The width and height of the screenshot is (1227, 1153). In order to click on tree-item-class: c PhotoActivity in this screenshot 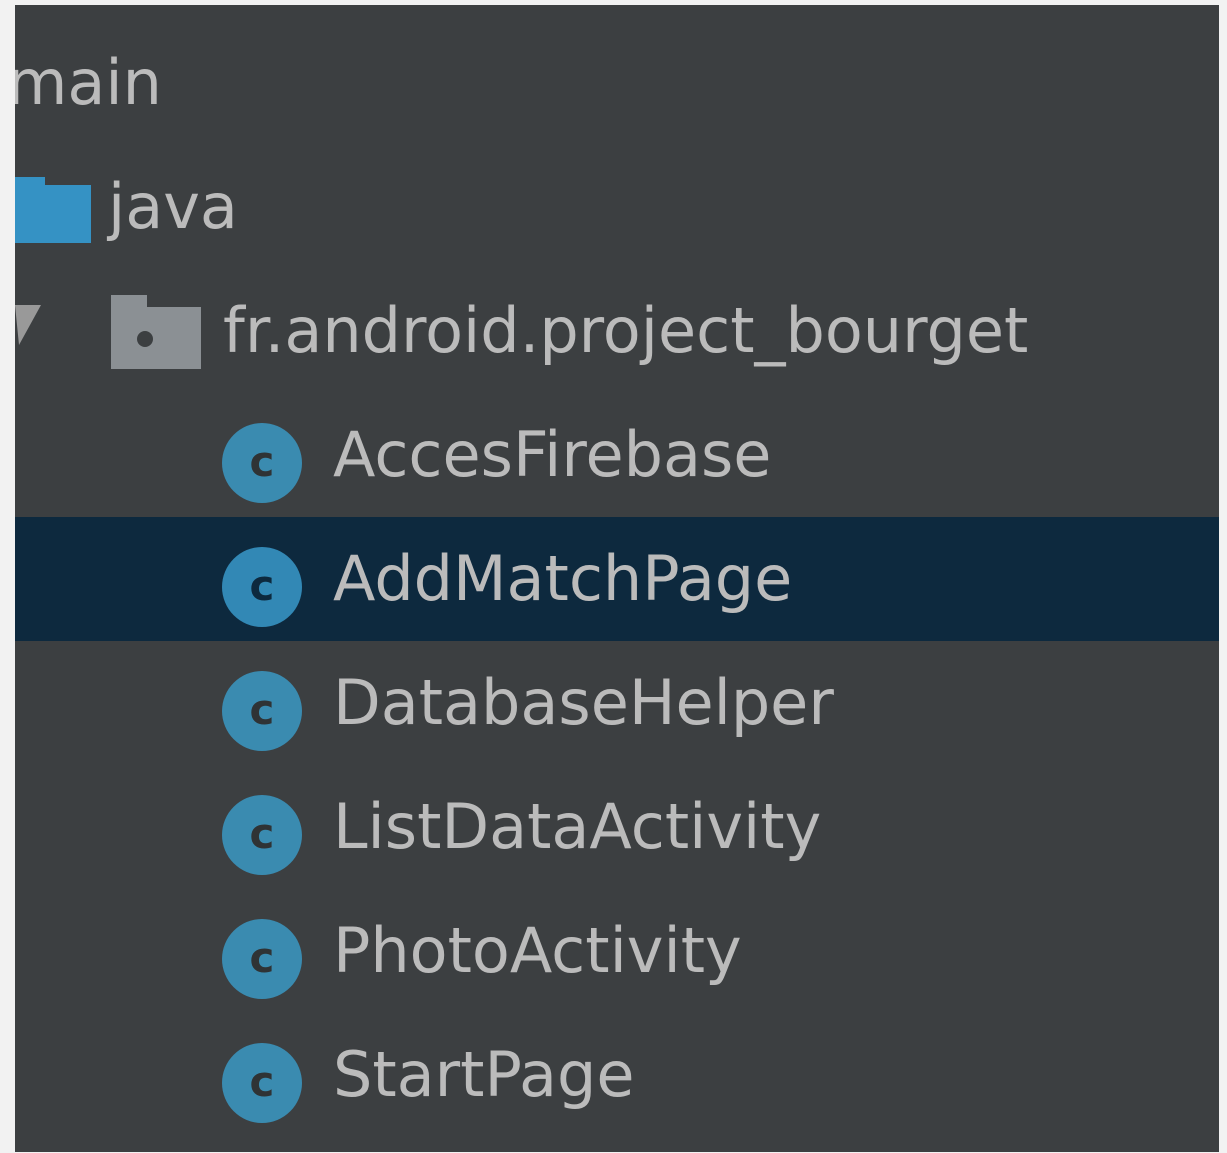, I will do `click(617, 951)`.